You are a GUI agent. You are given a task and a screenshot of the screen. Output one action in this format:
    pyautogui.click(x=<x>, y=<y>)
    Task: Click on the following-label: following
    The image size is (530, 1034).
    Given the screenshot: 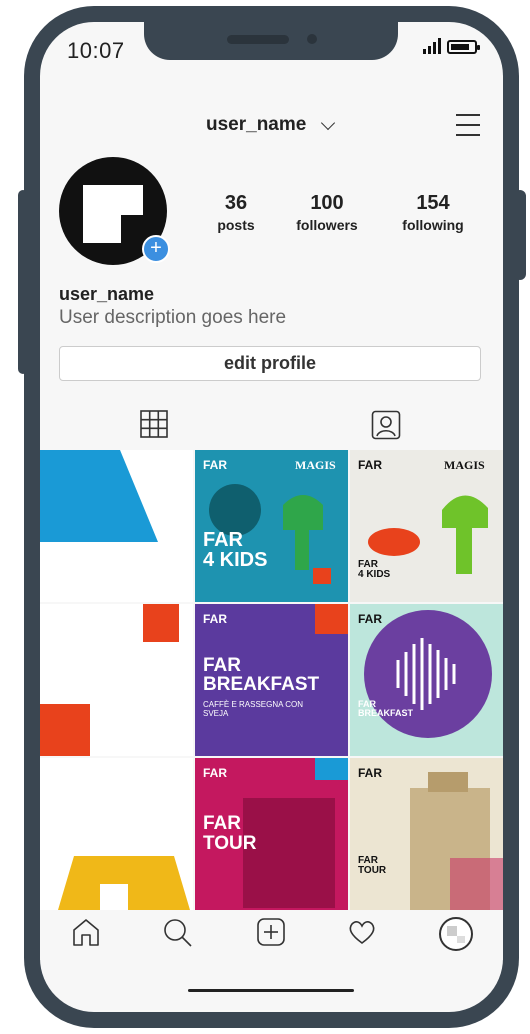 What is the action you would take?
    pyautogui.click(x=433, y=225)
    